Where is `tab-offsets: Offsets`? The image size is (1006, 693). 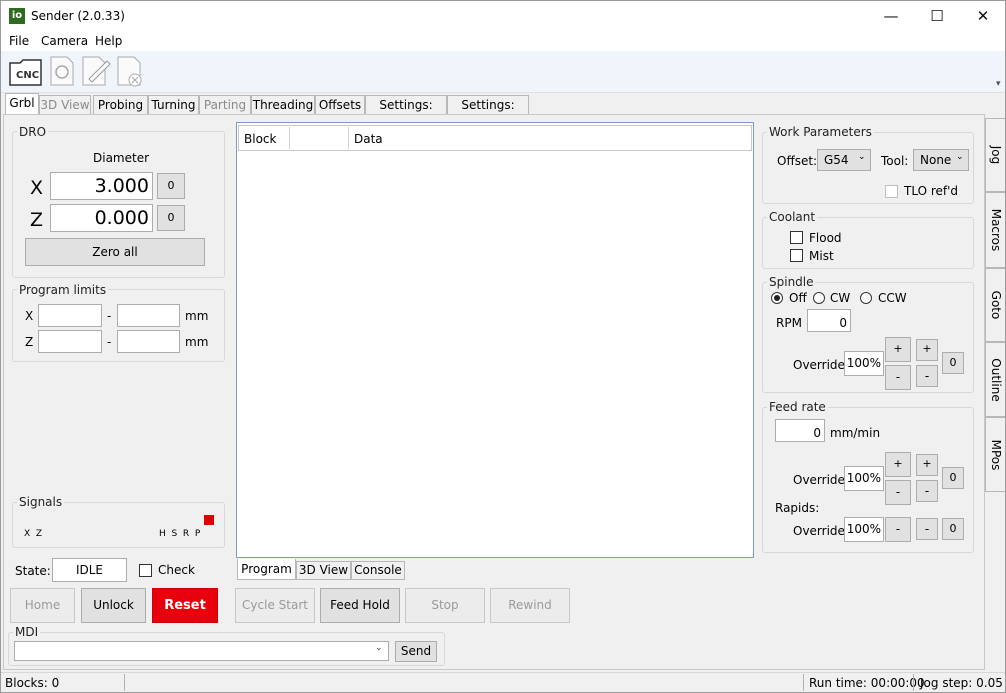
tab-offsets: Offsets is located at coordinates (340, 105).